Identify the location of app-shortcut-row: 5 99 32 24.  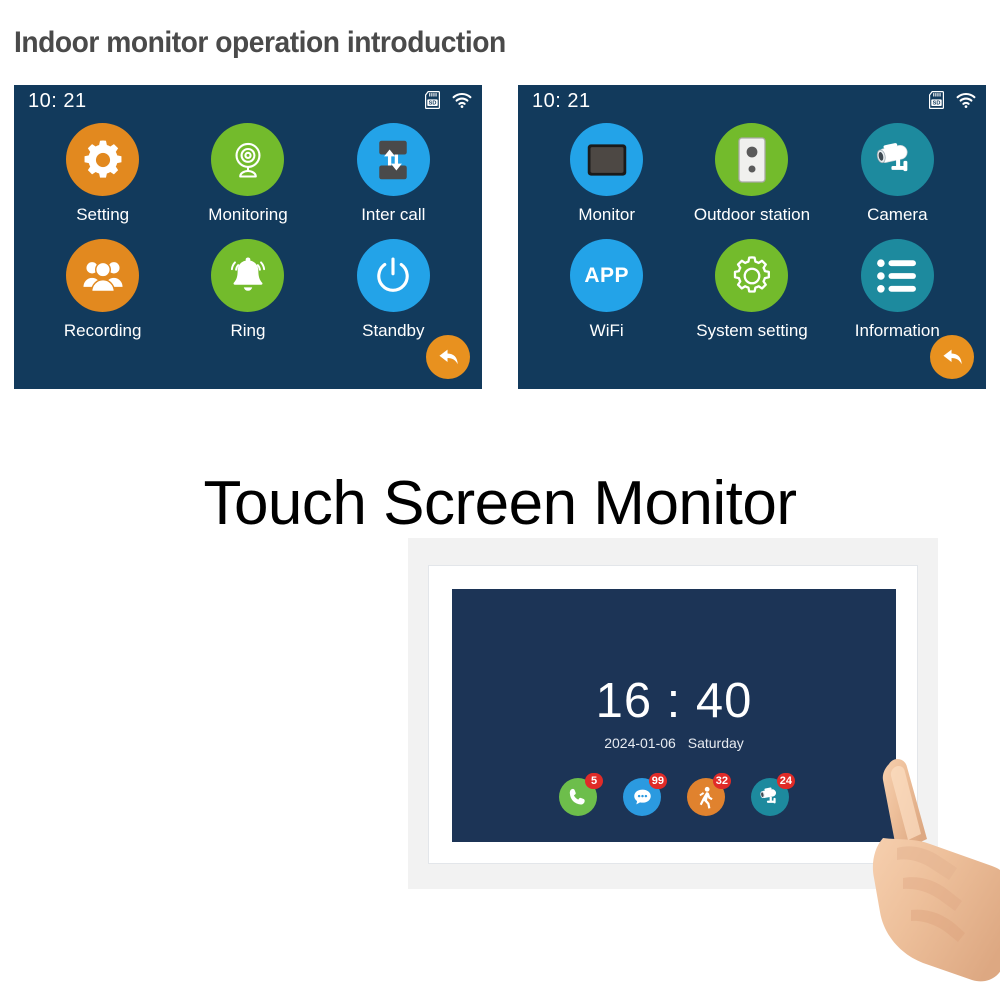
(674, 794).